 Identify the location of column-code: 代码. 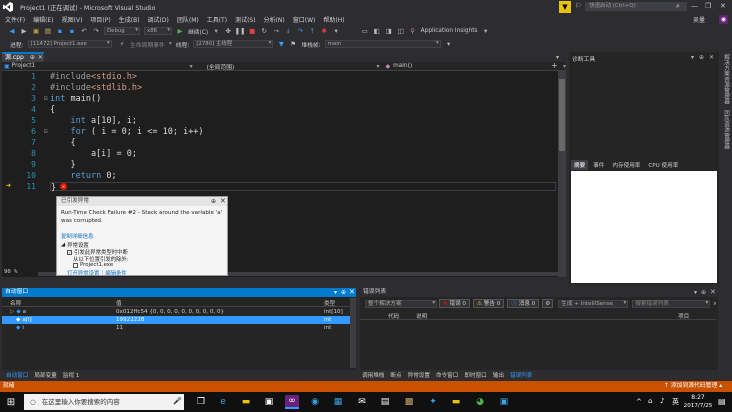
(402, 316).